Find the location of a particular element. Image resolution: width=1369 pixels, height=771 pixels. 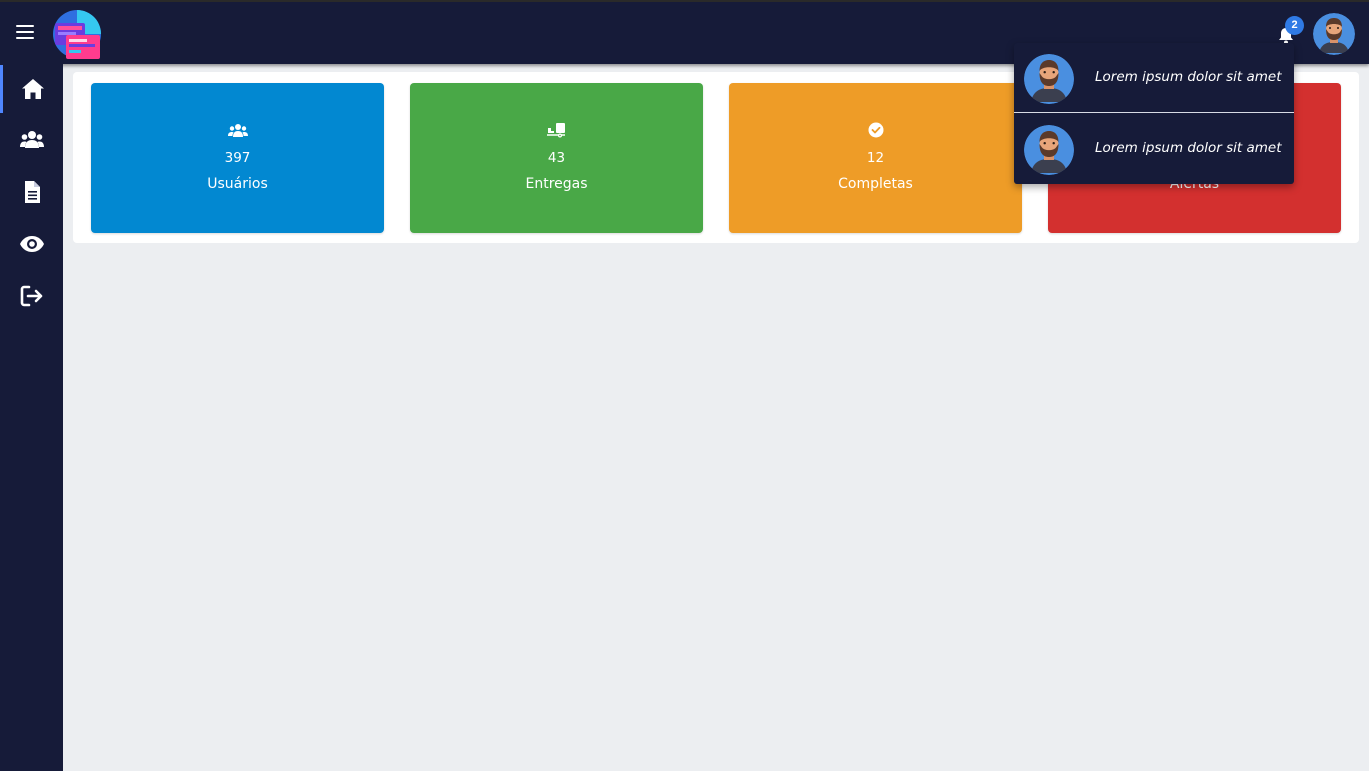

sidebar-item-users is located at coordinates (31, 140).